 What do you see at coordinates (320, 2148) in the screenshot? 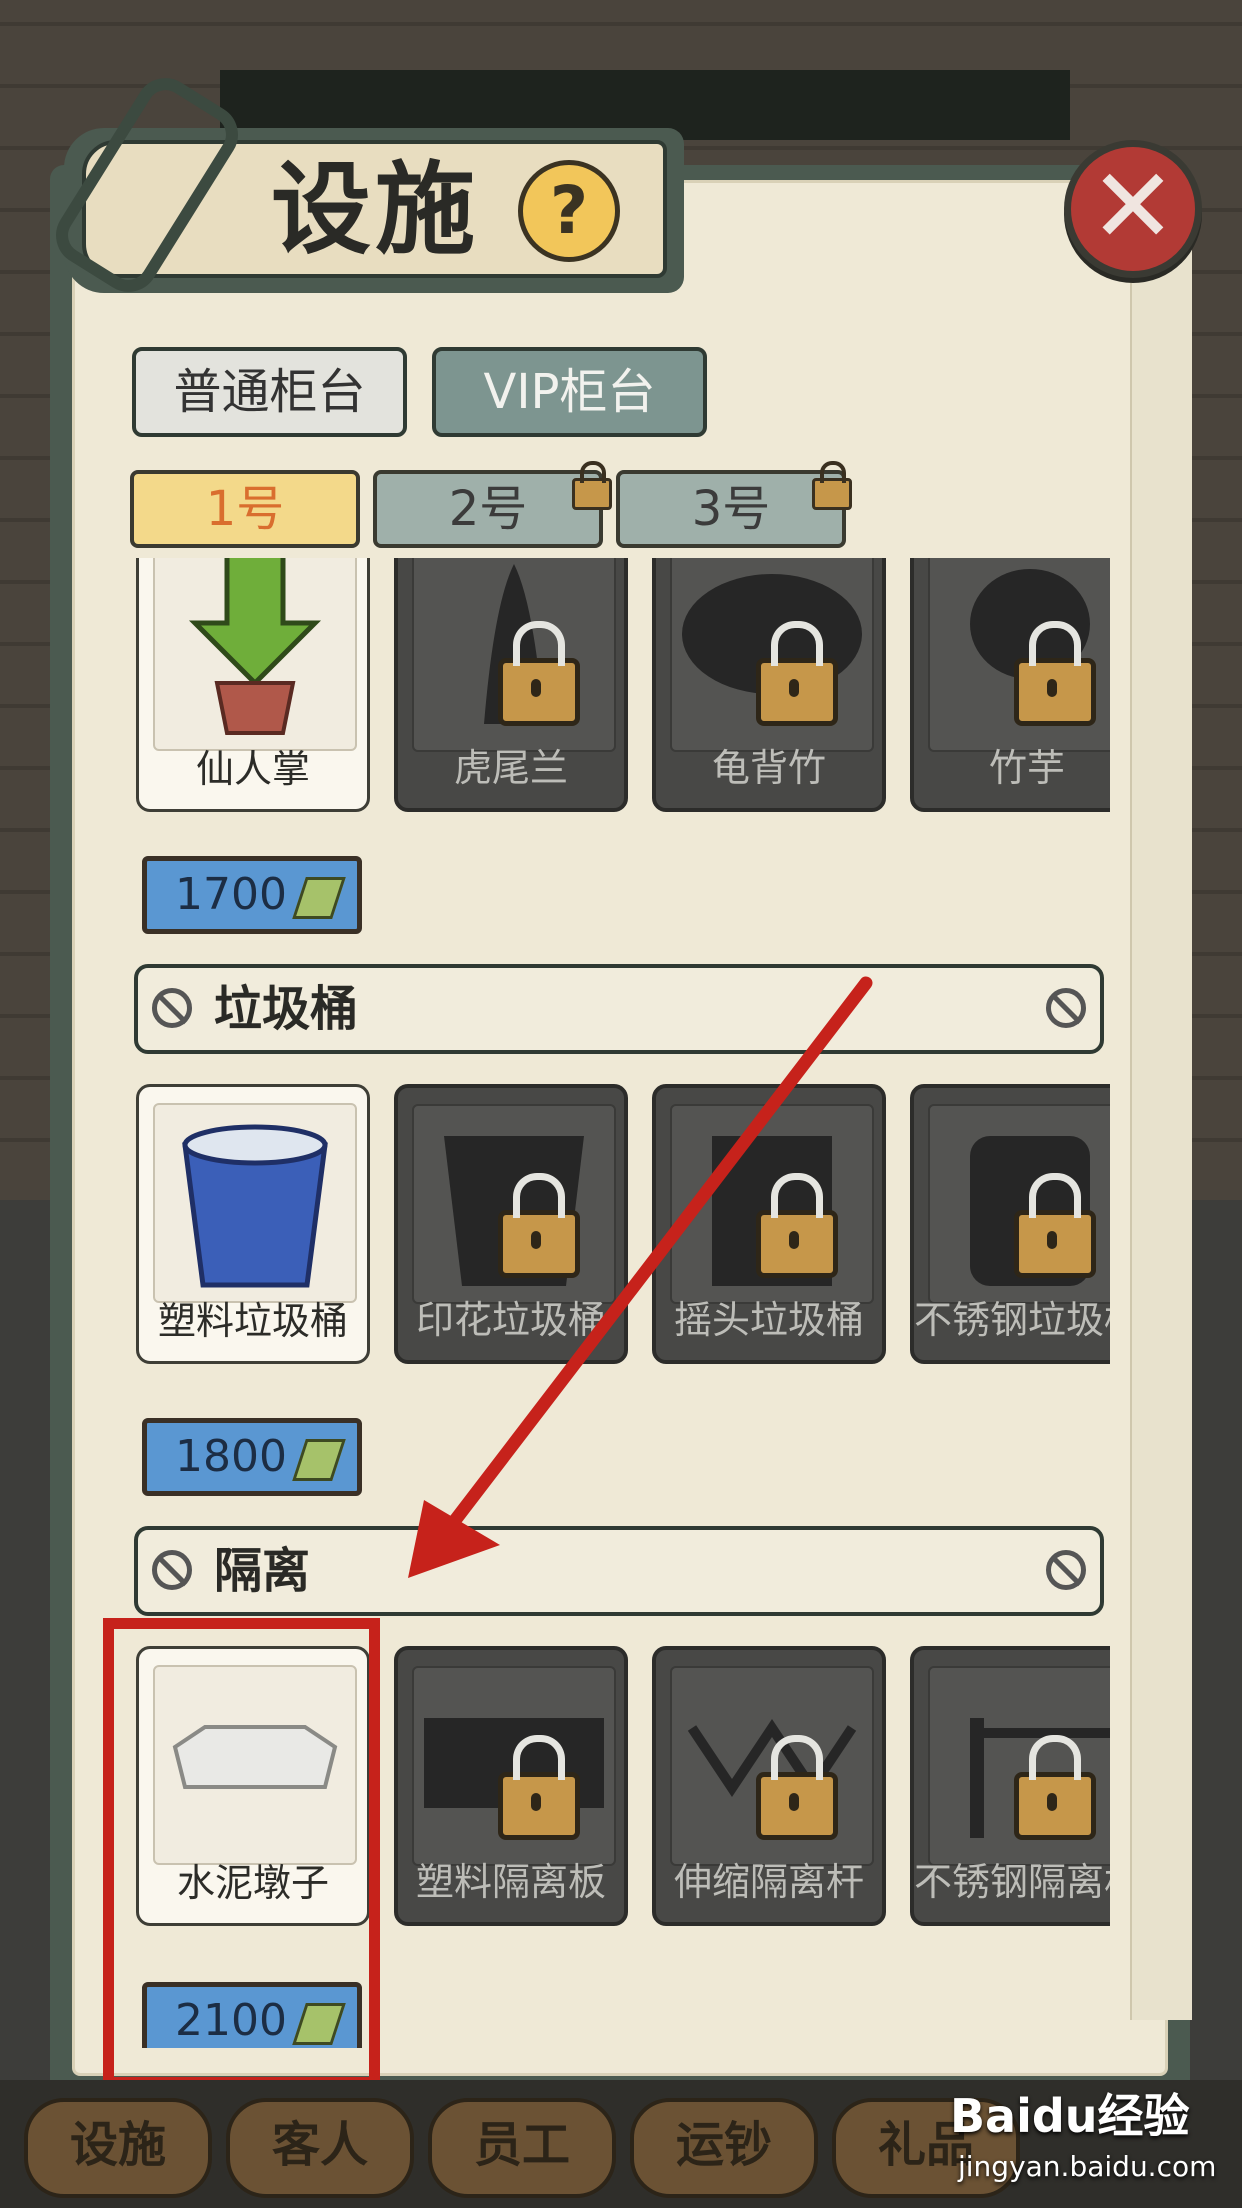
I see `nav-guests: 客人` at bounding box center [320, 2148].